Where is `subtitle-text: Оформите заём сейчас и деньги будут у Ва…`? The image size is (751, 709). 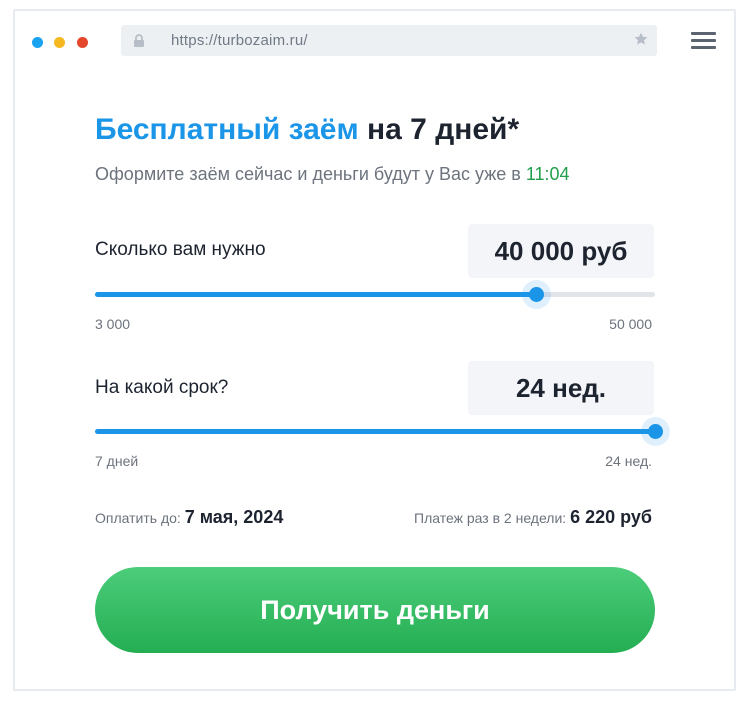 subtitle-text: Оформите заём сейчас и деньги будут у Ва… is located at coordinates (308, 174).